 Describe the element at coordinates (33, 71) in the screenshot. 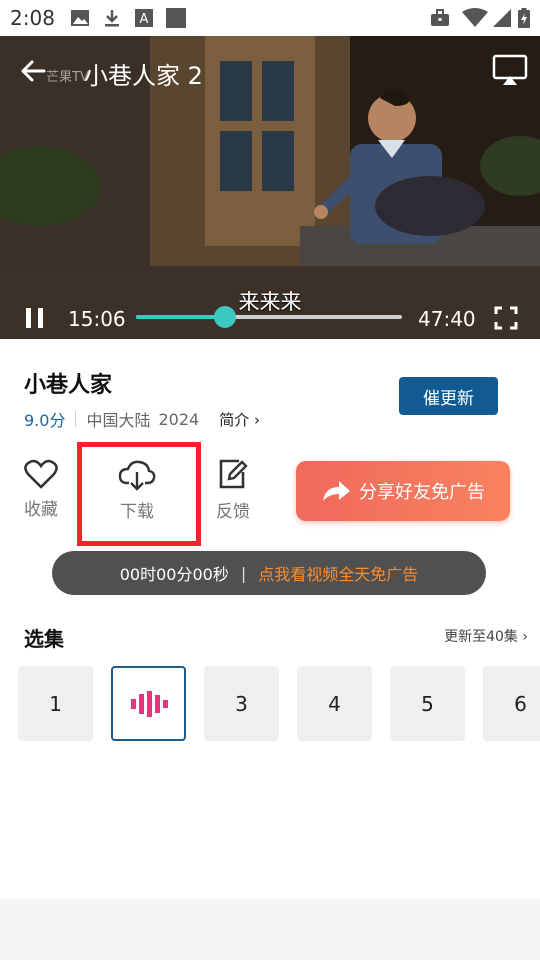

I see `back-arrow-icon` at that location.